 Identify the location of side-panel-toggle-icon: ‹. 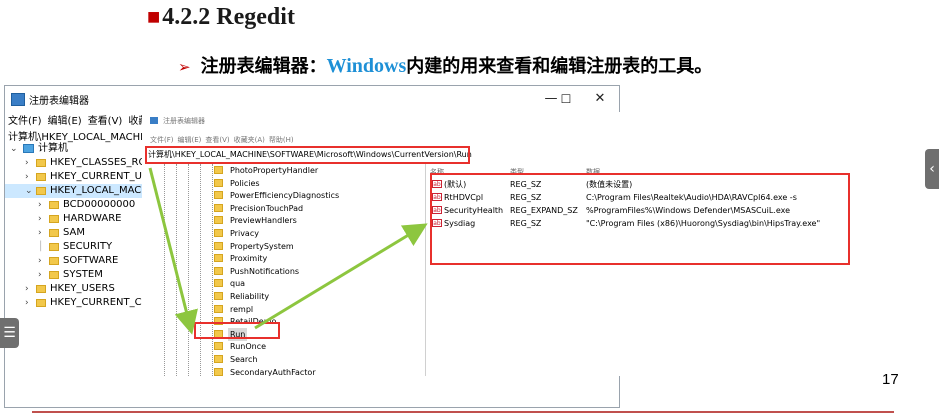
(932, 169).